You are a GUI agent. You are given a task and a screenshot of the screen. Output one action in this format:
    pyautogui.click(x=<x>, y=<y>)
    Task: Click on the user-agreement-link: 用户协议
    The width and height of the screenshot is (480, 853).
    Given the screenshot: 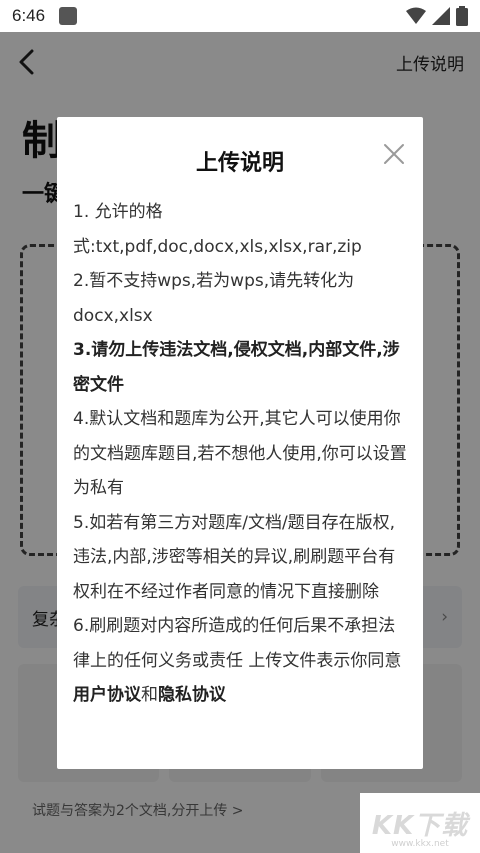 What is the action you would take?
    pyautogui.click(x=107, y=695)
    